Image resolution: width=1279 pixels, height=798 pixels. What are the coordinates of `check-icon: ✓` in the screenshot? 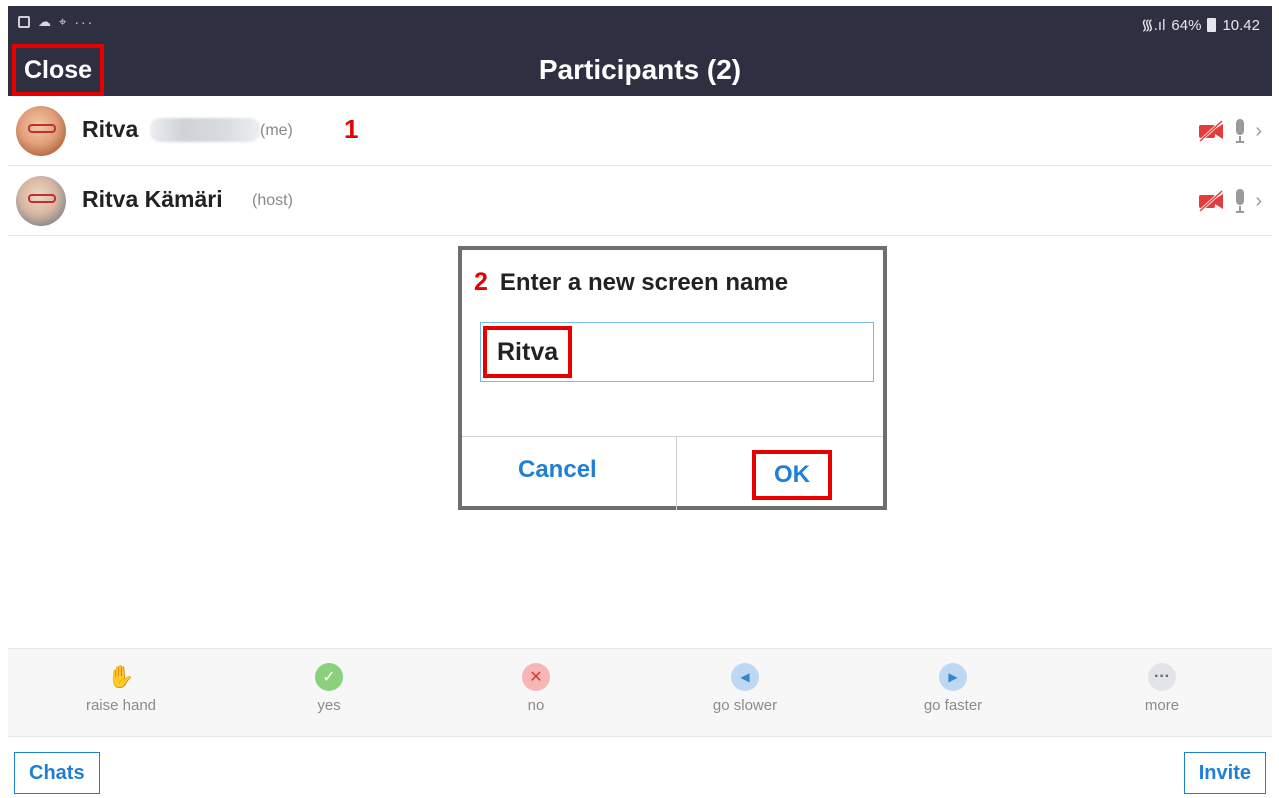 It's located at (329, 677).